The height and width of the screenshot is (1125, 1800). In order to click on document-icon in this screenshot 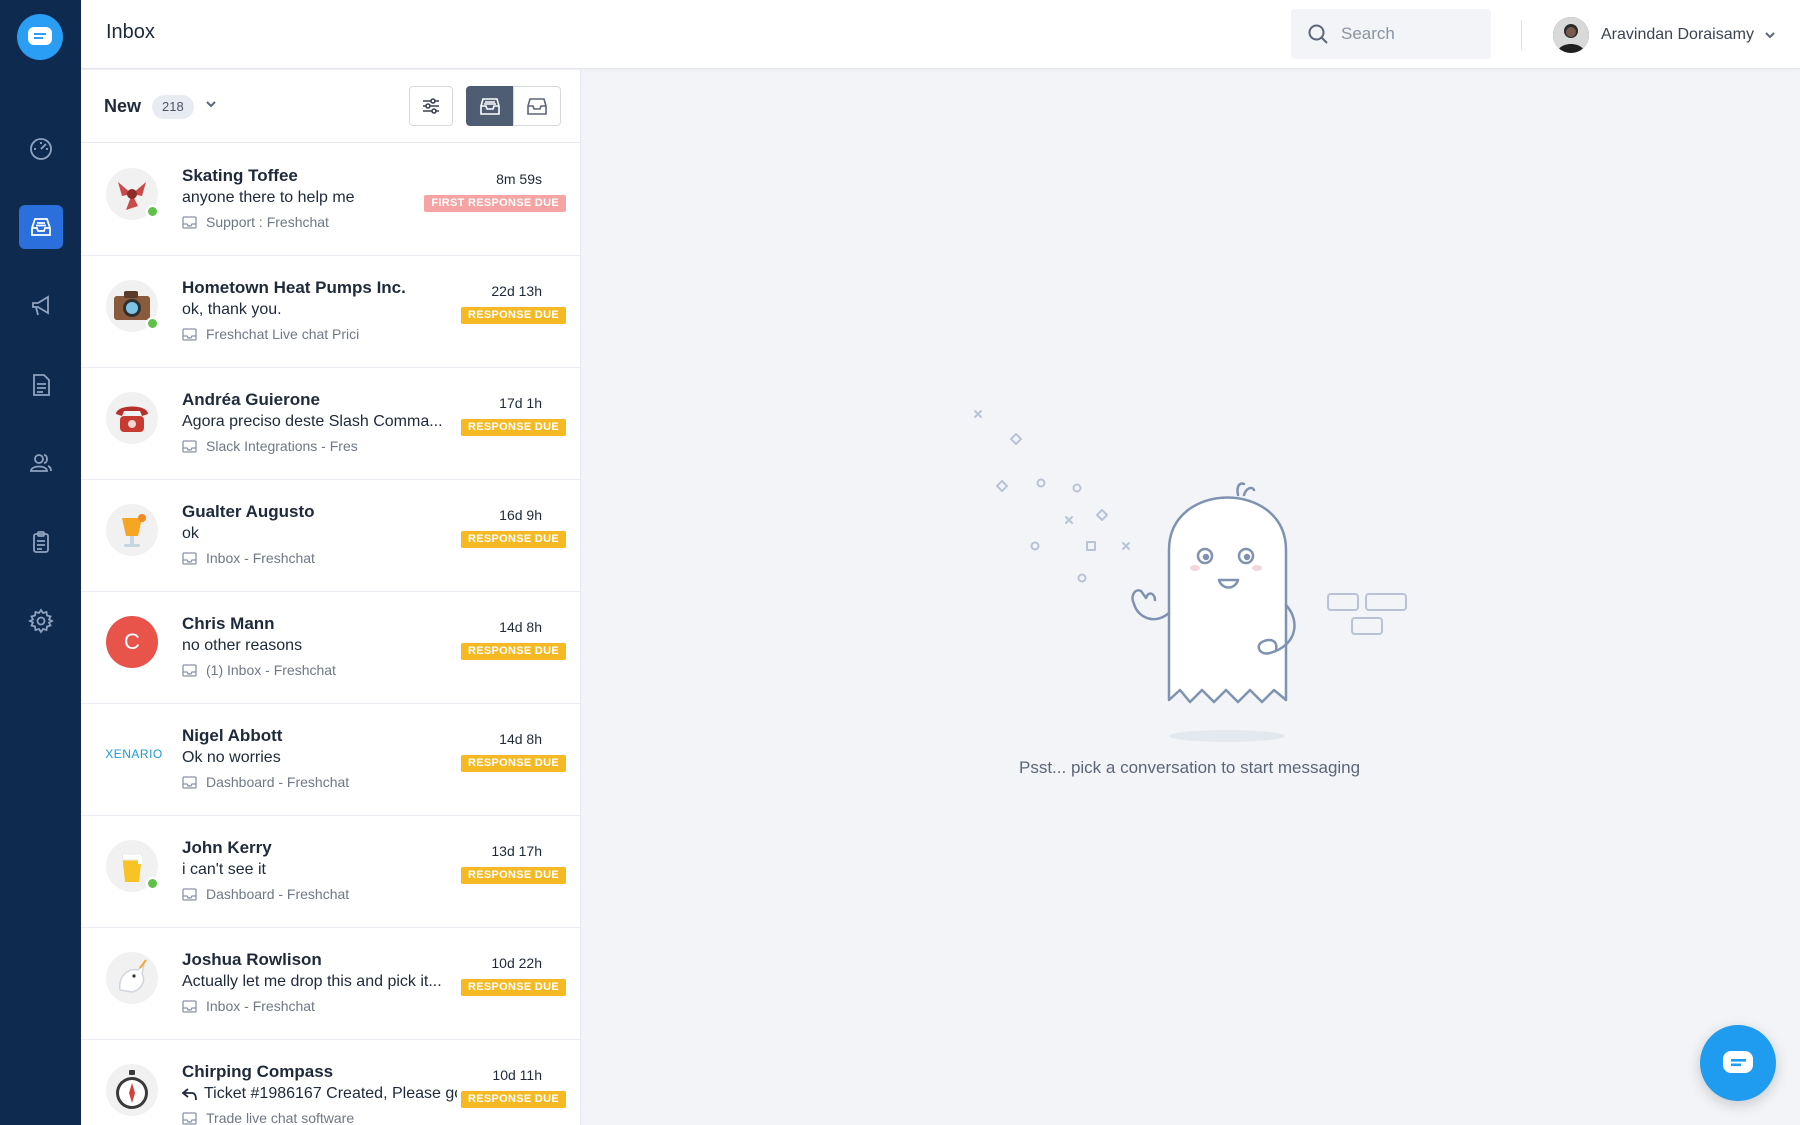, I will do `click(41, 385)`.